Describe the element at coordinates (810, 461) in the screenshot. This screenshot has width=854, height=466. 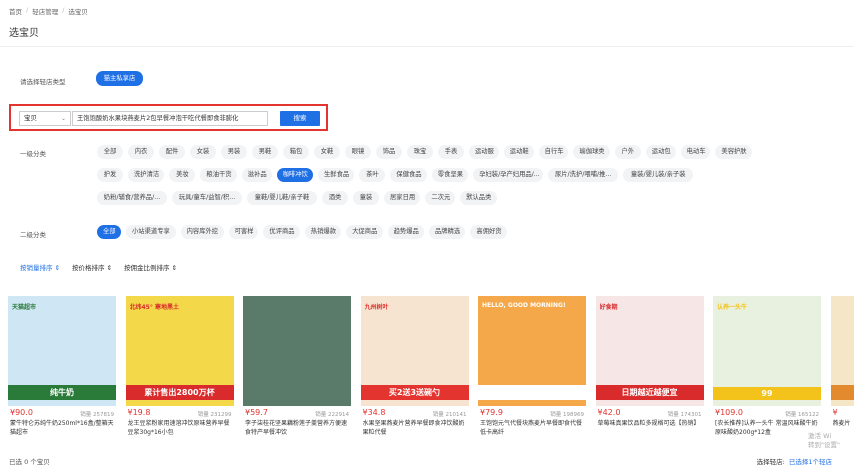
I see `selected-store-link: 已选择1个轻店` at that location.